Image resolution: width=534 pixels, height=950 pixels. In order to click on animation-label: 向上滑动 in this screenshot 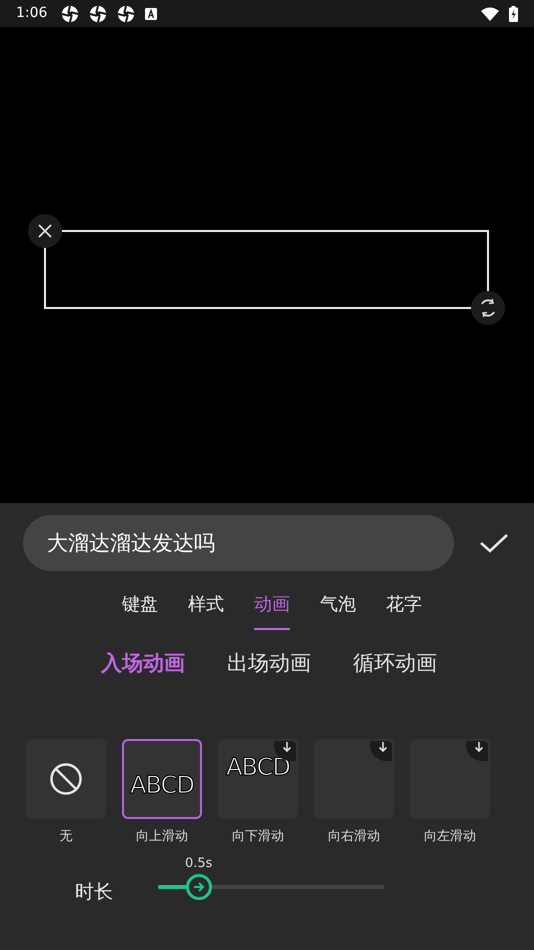, I will do `click(162, 837)`.